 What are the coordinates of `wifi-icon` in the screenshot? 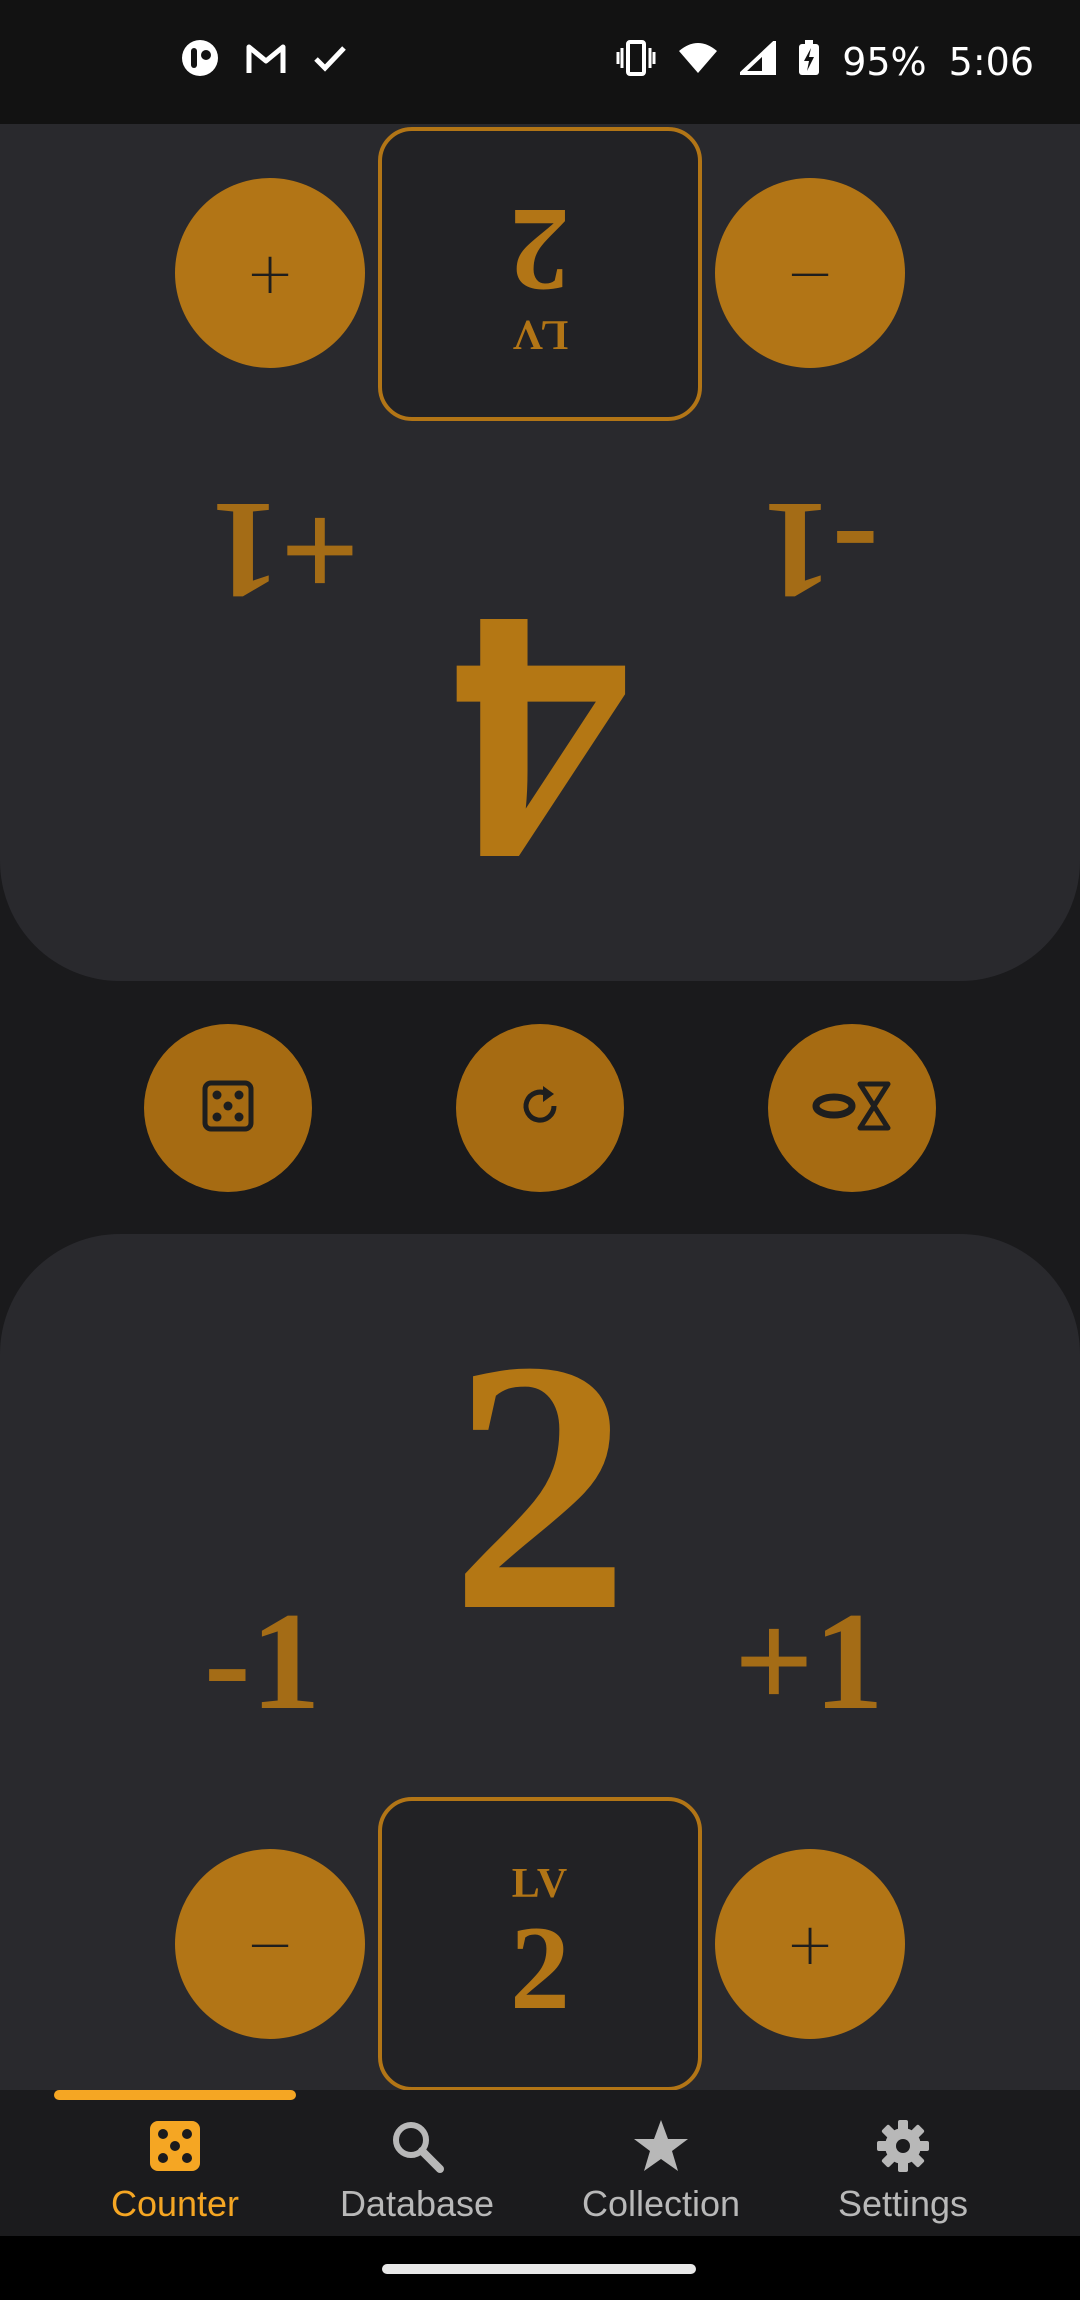 It's located at (698, 62).